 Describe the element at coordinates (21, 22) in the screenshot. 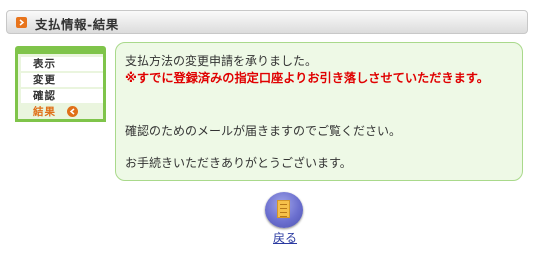

I see `chevron-right-icon` at that location.